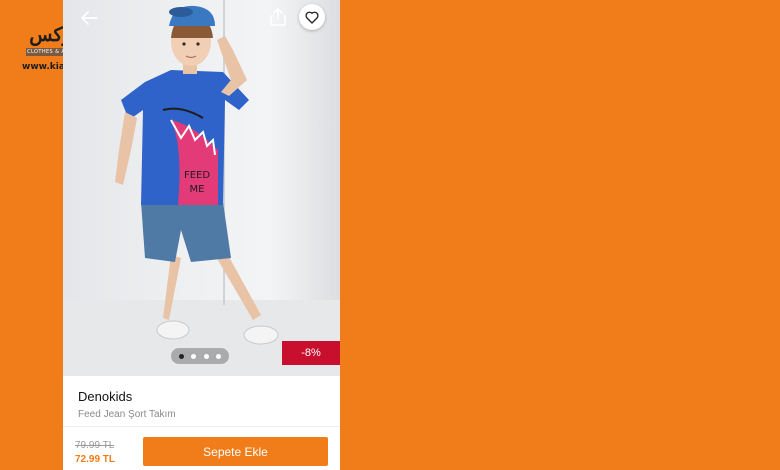 The width and height of the screenshot is (780, 470). Describe the element at coordinates (127, 414) in the screenshot. I see `product-name: Feed Jean Şort Takım` at that location.